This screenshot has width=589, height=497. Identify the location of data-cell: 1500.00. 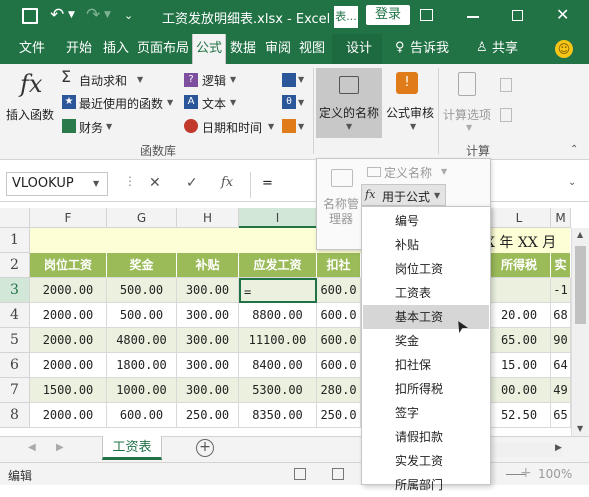
(68, 390).